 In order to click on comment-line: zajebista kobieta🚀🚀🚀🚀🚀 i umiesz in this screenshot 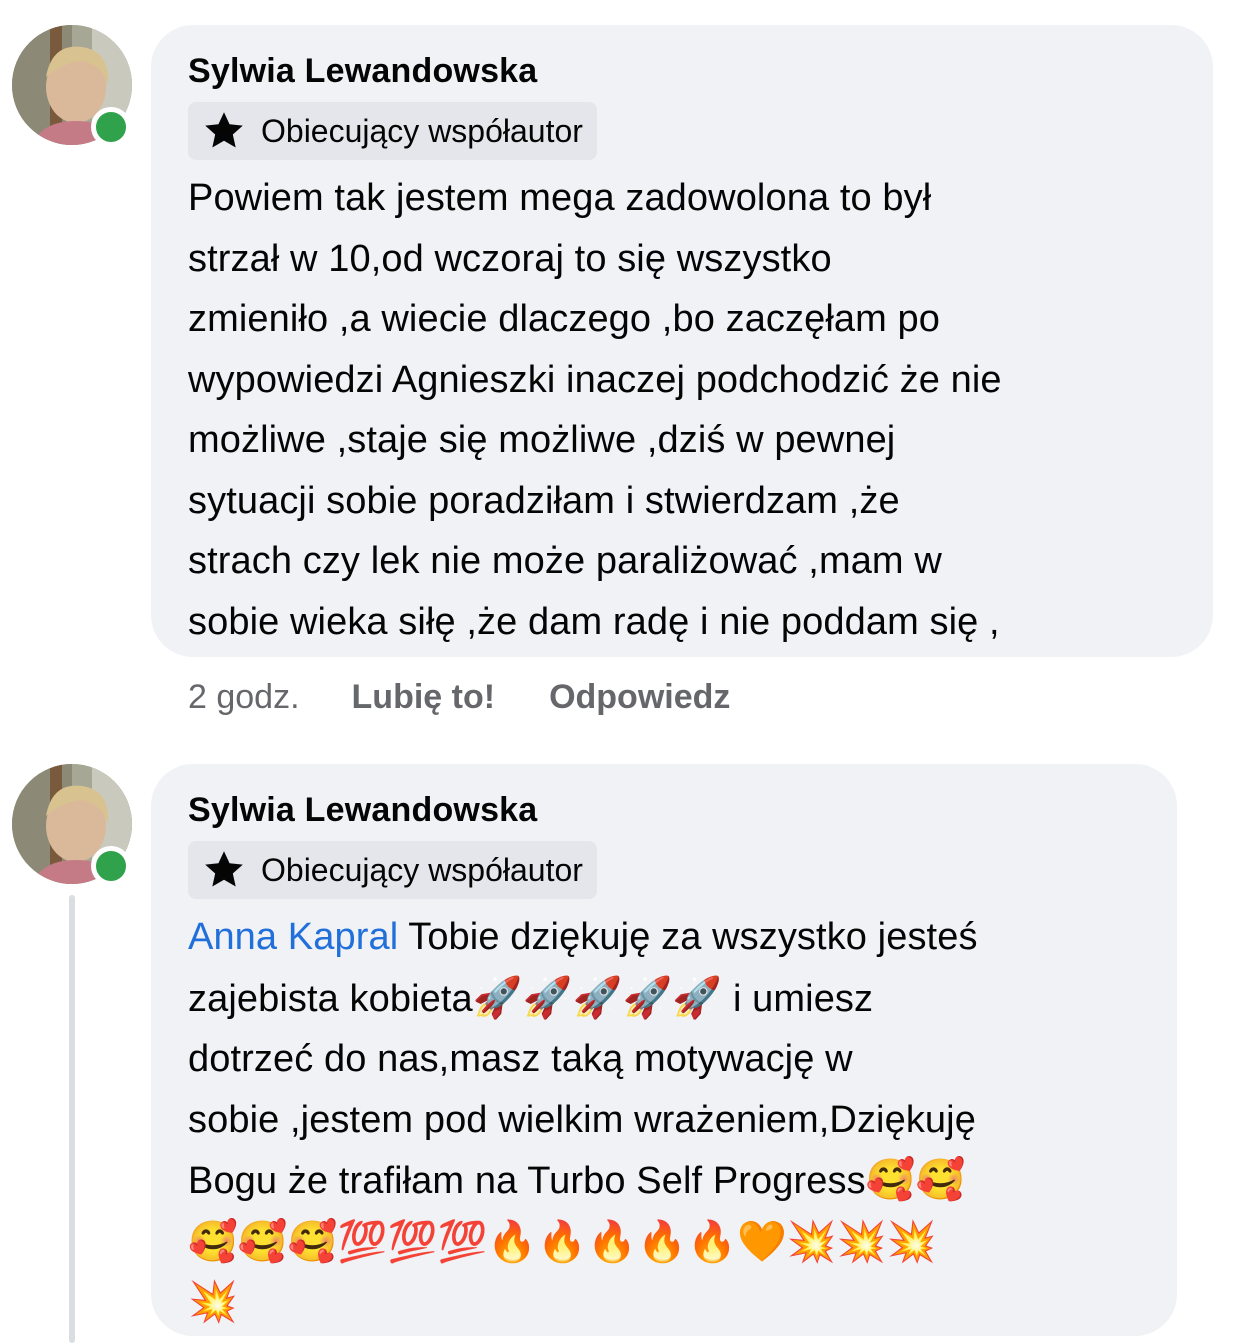, I will do `click(664, 999)`.